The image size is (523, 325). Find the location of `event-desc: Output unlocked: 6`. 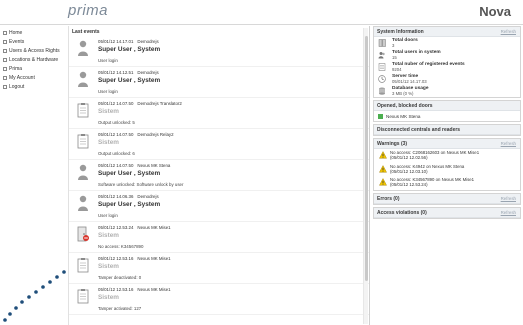

event-desc: Output unlocked: 6 is located at coordinates (116, 153).